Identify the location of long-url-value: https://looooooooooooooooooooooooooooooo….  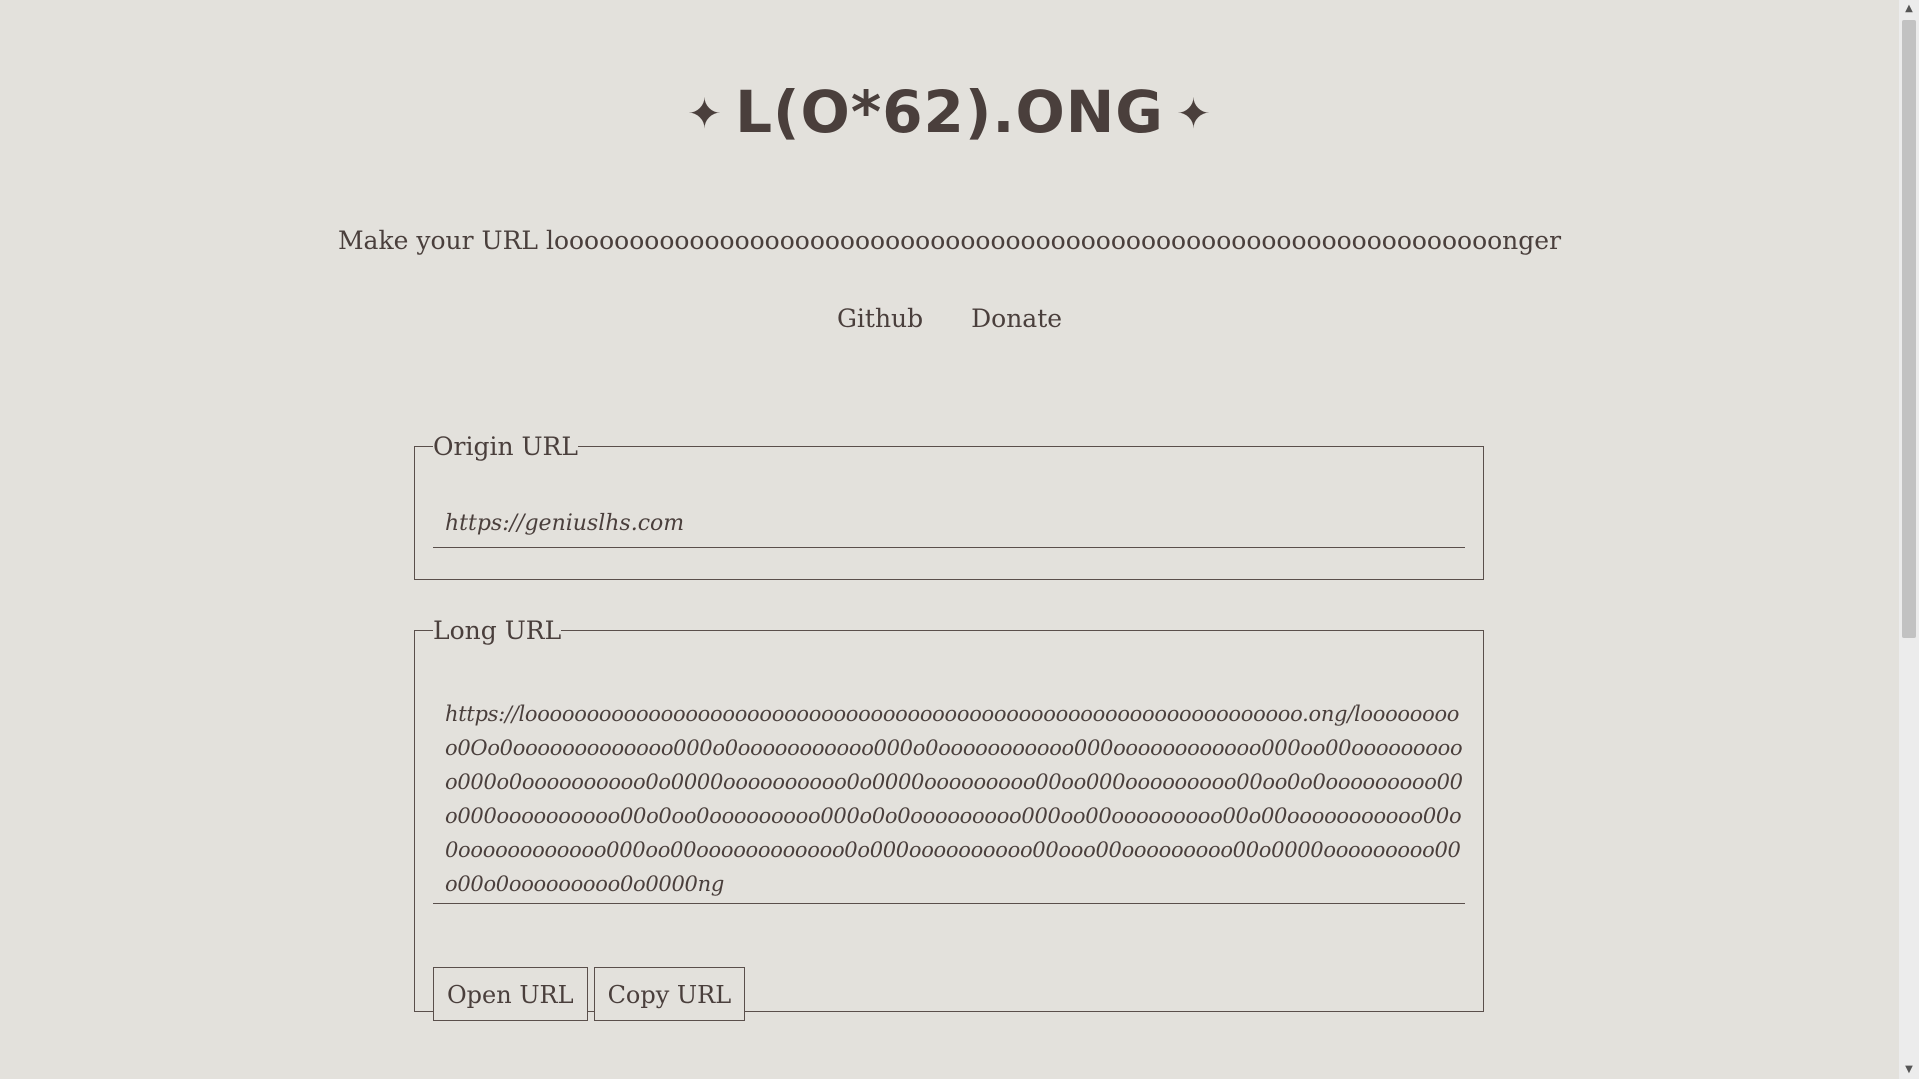
(954, 799).